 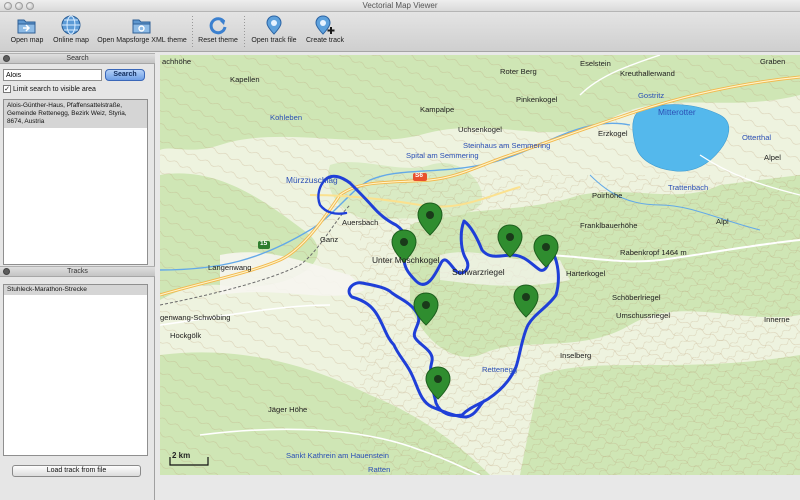 I want to click on open-track-label: Open track file, so click(x=274, y=40).